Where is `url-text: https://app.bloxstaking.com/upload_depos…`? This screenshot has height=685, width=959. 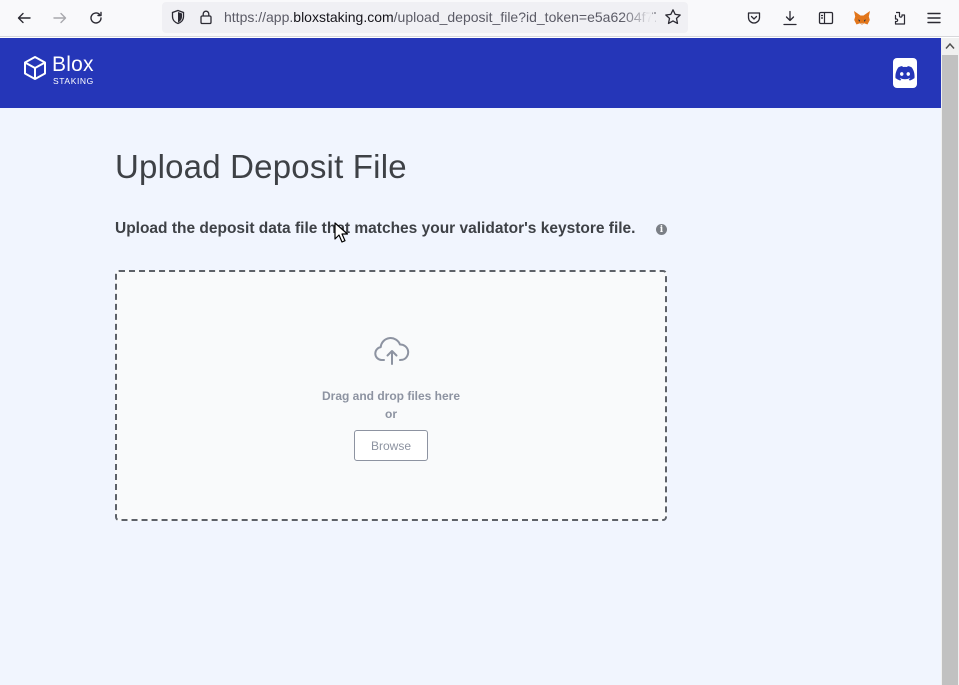 url-text: https://app.bloxstaking.com/upload_depos… is located at coordinates (440, 17).